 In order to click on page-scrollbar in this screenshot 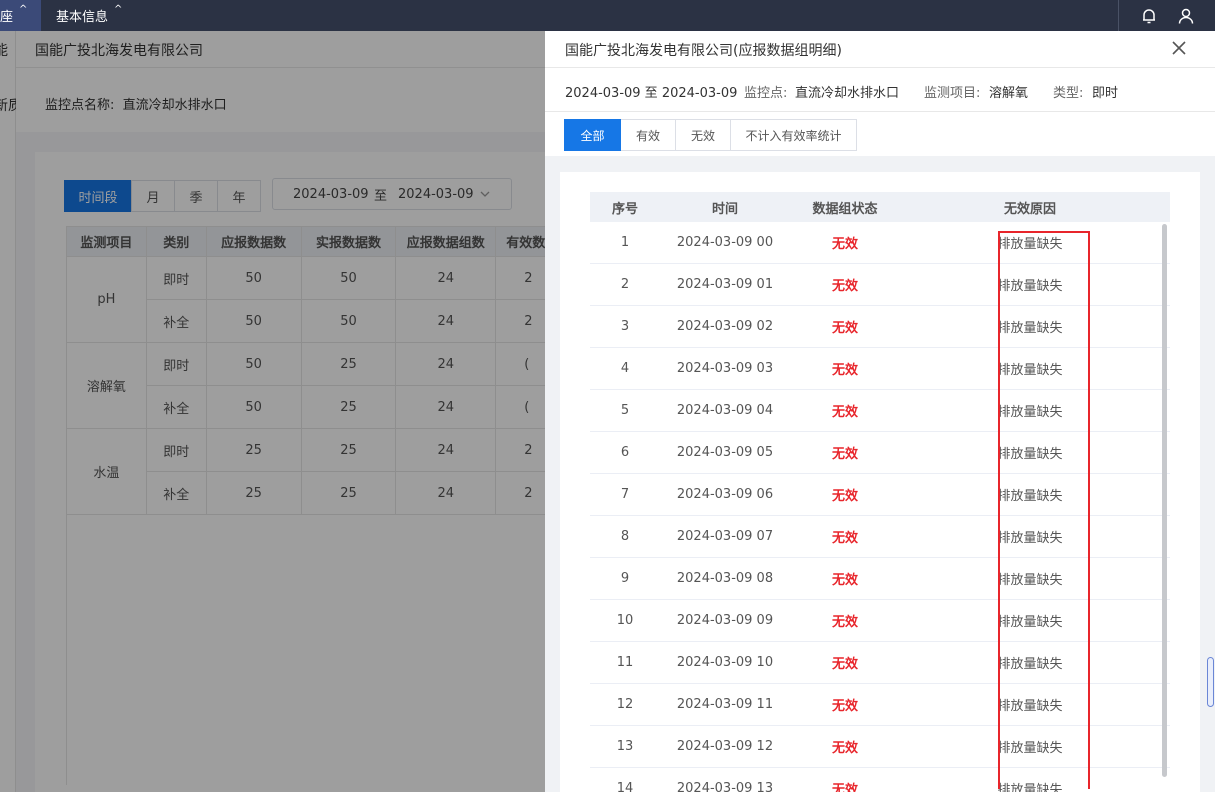, I will do `click(1210, 682)`.